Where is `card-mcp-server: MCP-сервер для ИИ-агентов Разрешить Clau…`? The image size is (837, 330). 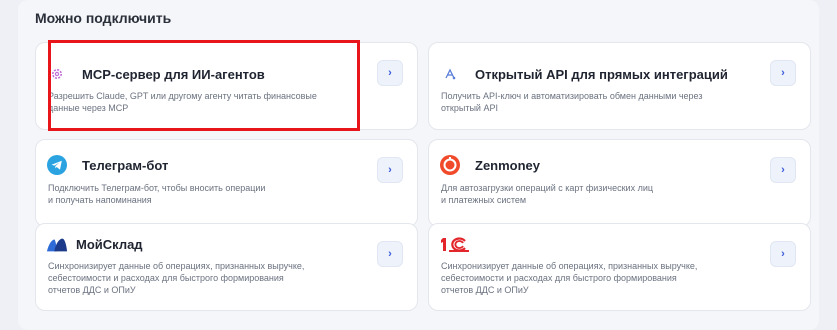 card-mcp-server: MCP-сервер для ИИ-агентов Разрешить Clau… is located at coordinates (226, 86).